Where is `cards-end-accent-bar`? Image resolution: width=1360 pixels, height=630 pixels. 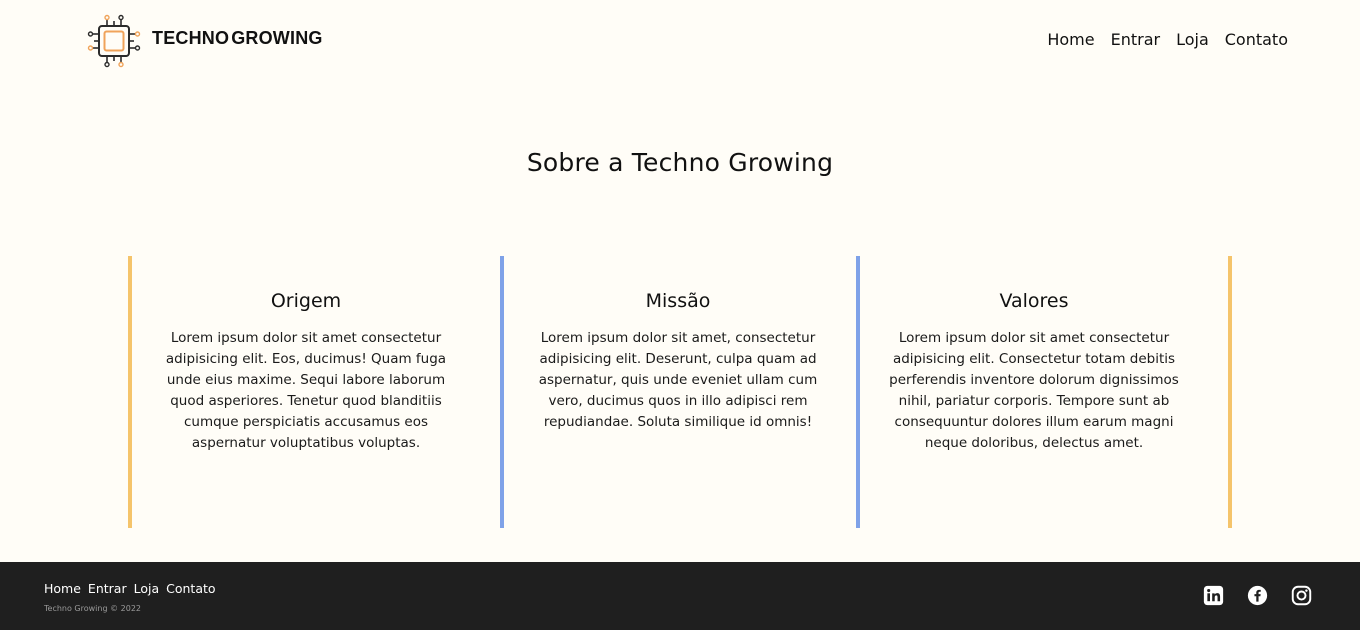 cards-end-accent-bar is located at coordinates (1230, 392).